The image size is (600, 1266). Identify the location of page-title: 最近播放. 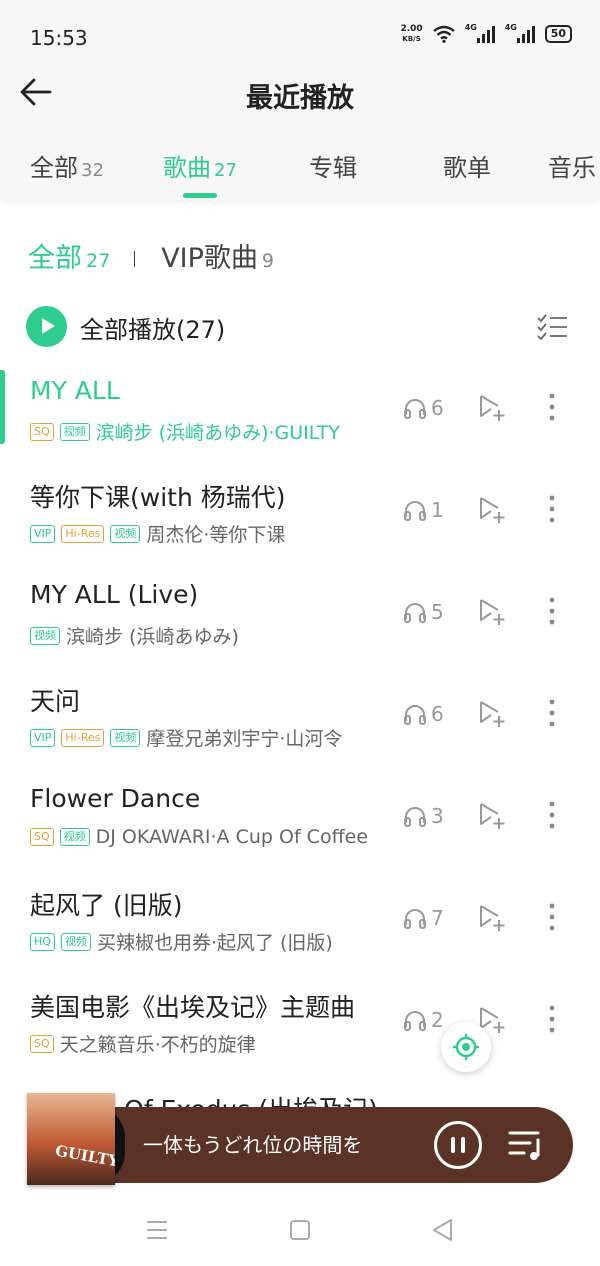
(300, 98).